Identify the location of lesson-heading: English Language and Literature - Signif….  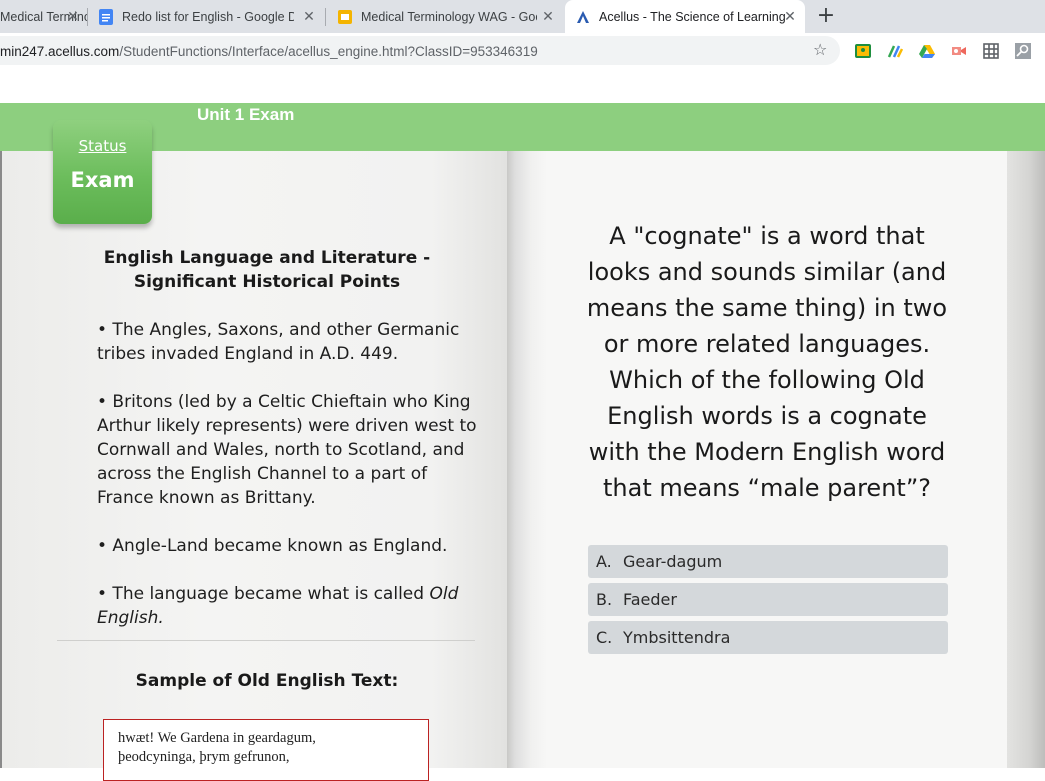
(267, 270).